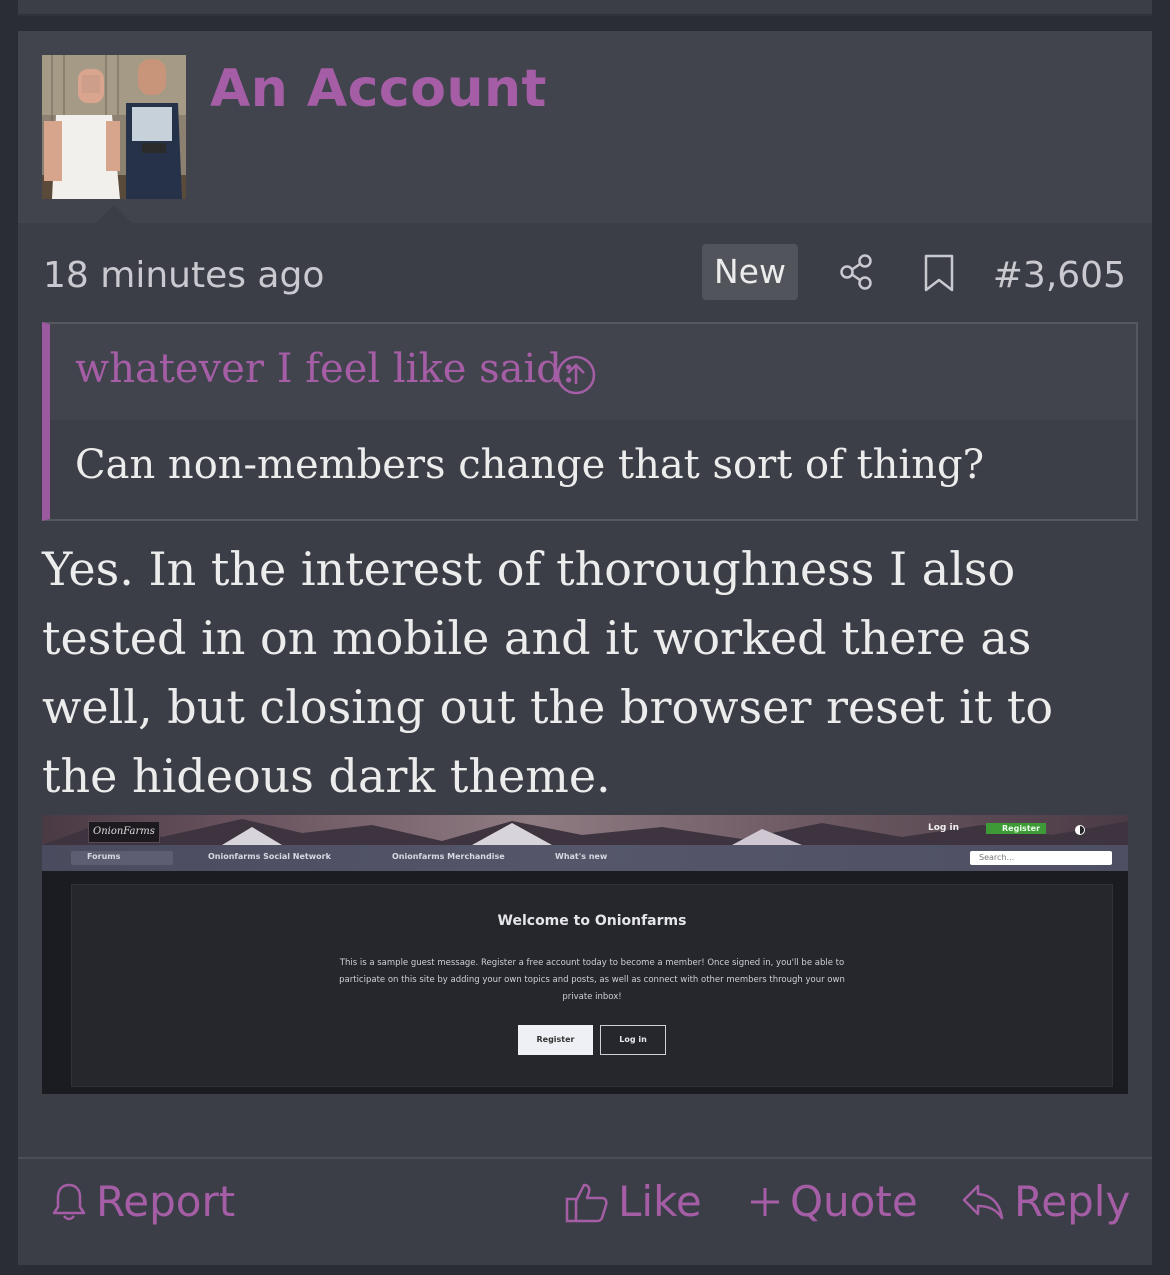 Image resolution: width=1170 pixels, height=1275 pixels. I want to click on report-button: Report, so click(142, 1201).